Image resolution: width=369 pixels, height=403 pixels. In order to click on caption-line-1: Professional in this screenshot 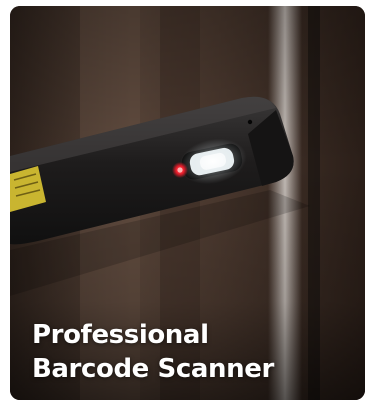, I will do `click(120, 335)`.